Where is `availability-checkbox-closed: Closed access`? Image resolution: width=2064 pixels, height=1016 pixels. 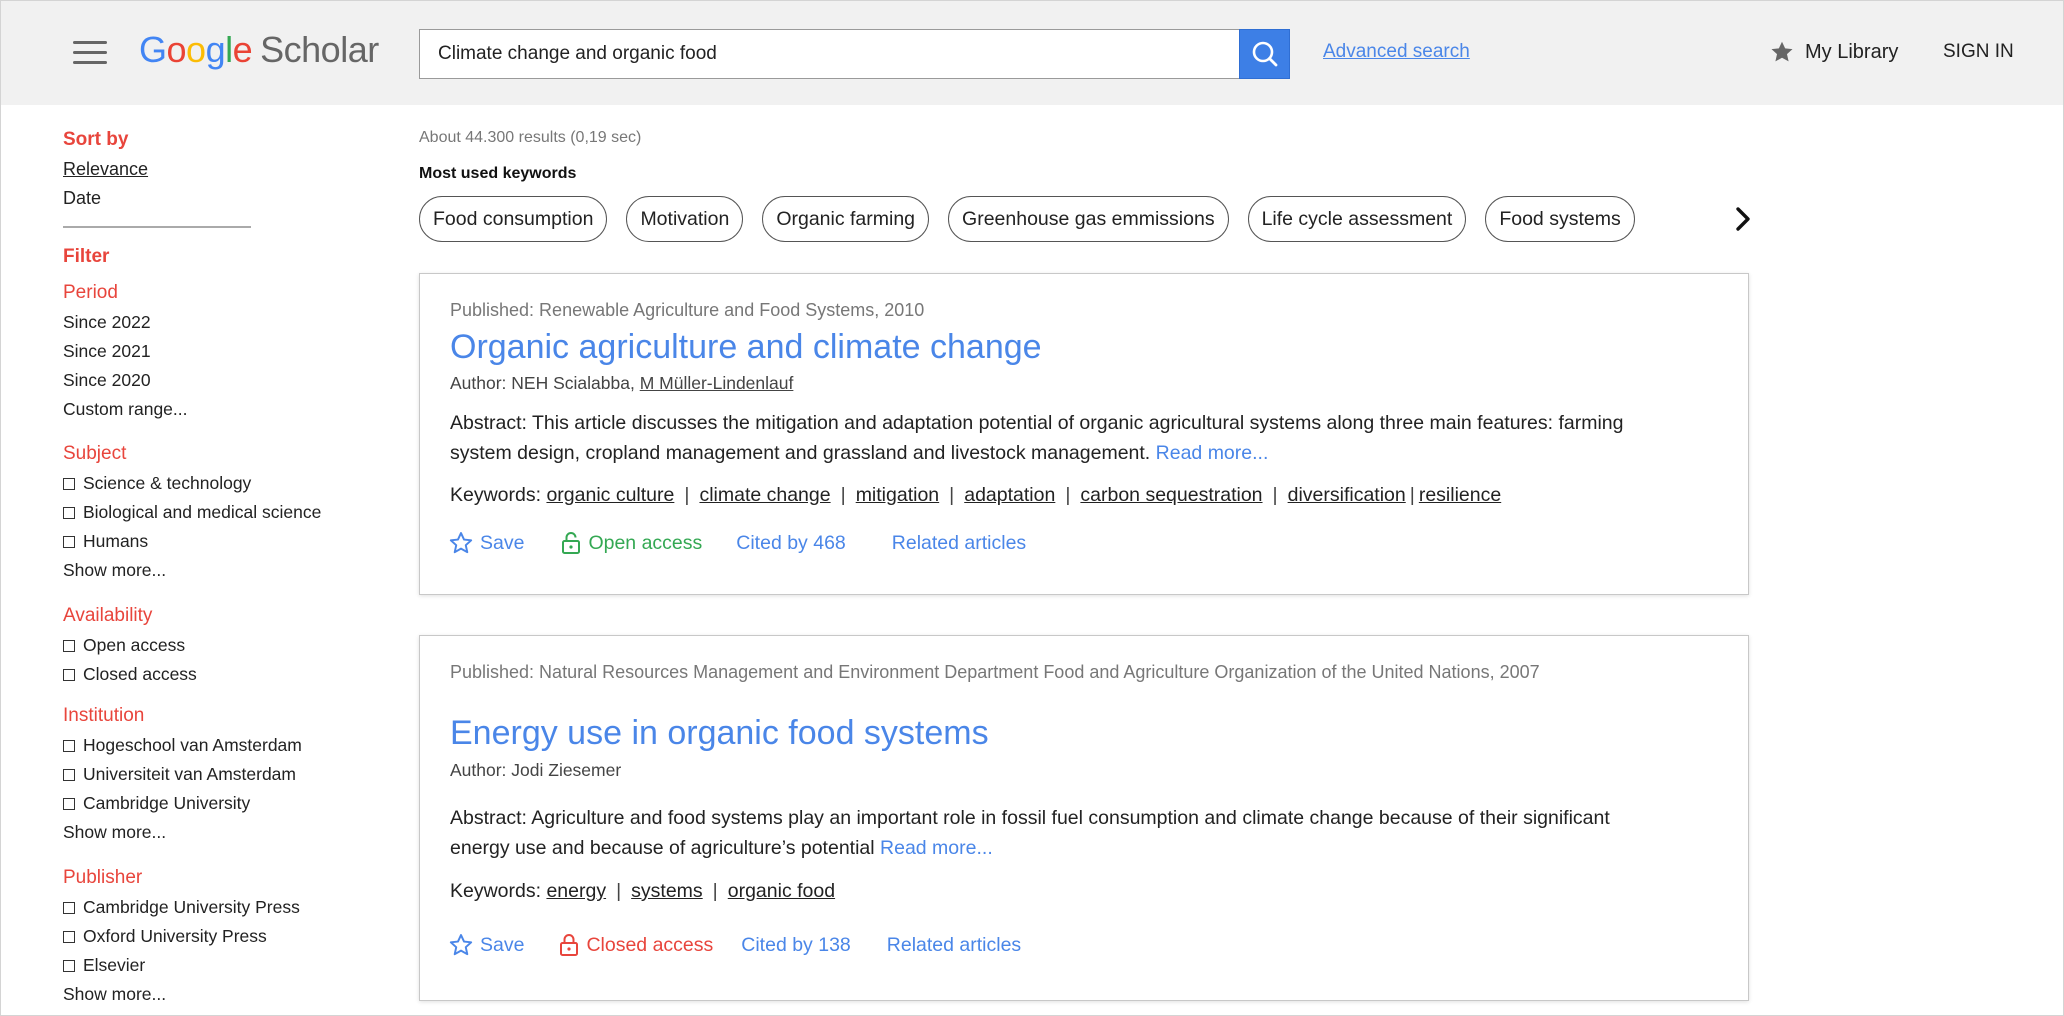 availability-checkbox-closed: Closed access is located at coordinates (130, 674).